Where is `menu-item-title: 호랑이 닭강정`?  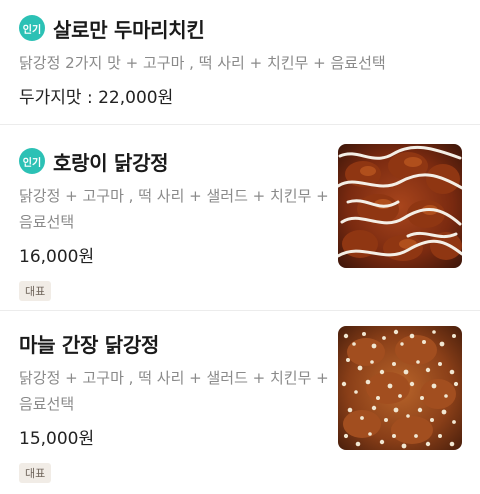 menu-item-title: 호랑이 닭강정 is located at coordinates (111, 162).